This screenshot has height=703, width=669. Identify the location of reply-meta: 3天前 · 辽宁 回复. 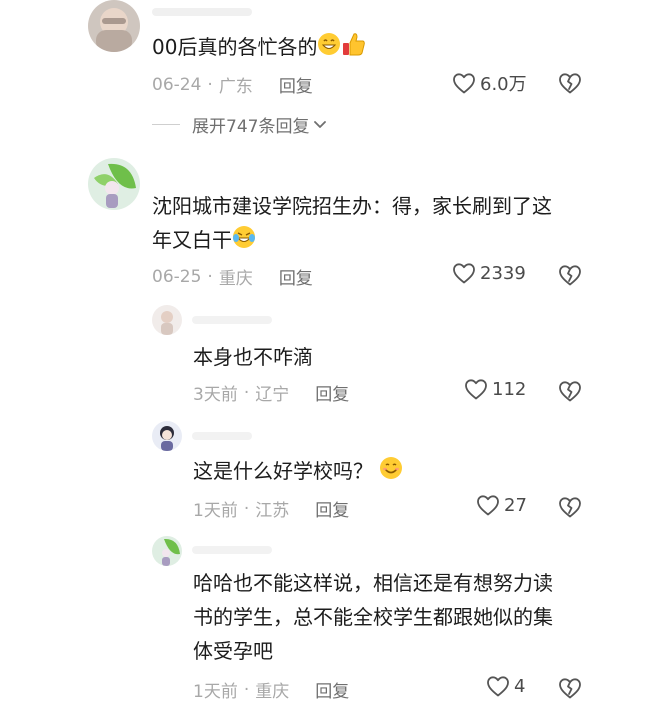
(271, 393).